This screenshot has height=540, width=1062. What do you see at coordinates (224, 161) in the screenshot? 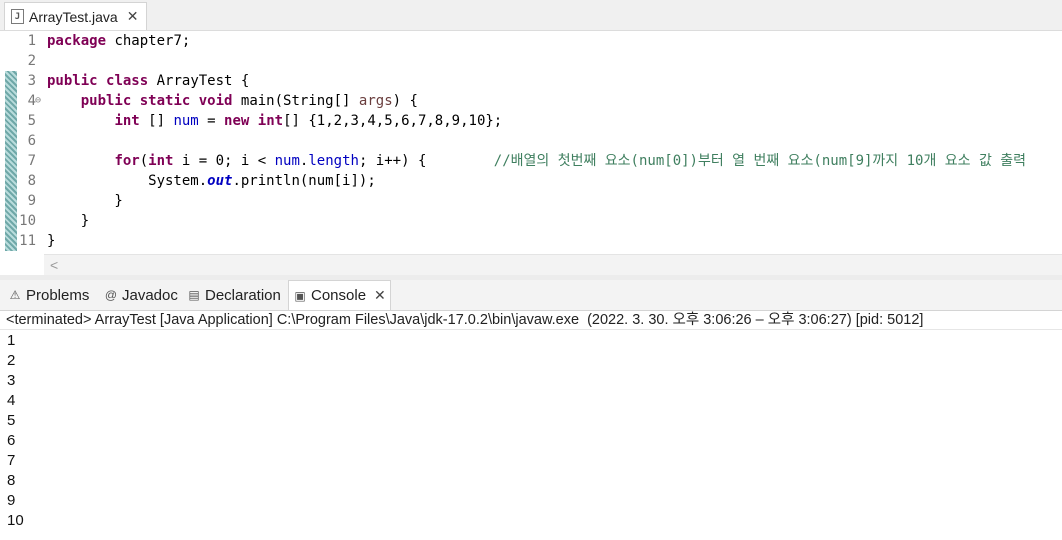
I see `code-token: i = 0; i <` at bounding box center [224, 161].